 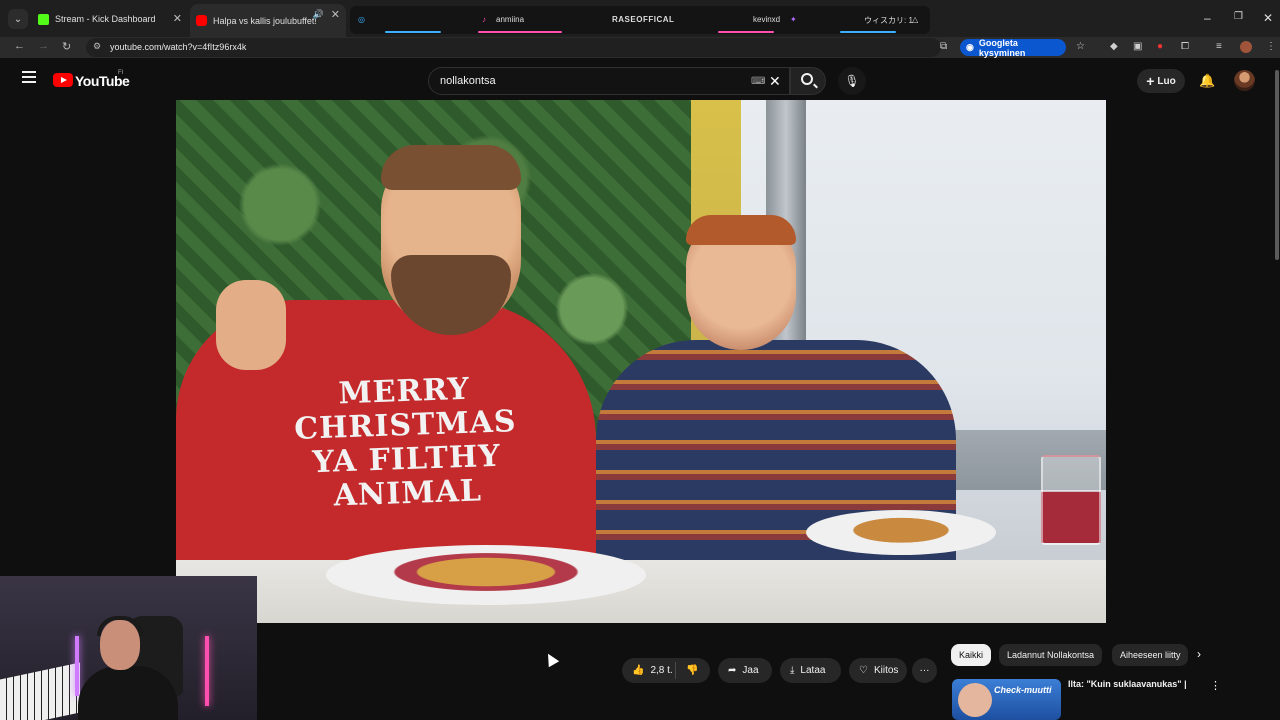 I want to click on browser-tab-kick: Stream - Kick Dashboard ✕, so click(x=110, y=19).